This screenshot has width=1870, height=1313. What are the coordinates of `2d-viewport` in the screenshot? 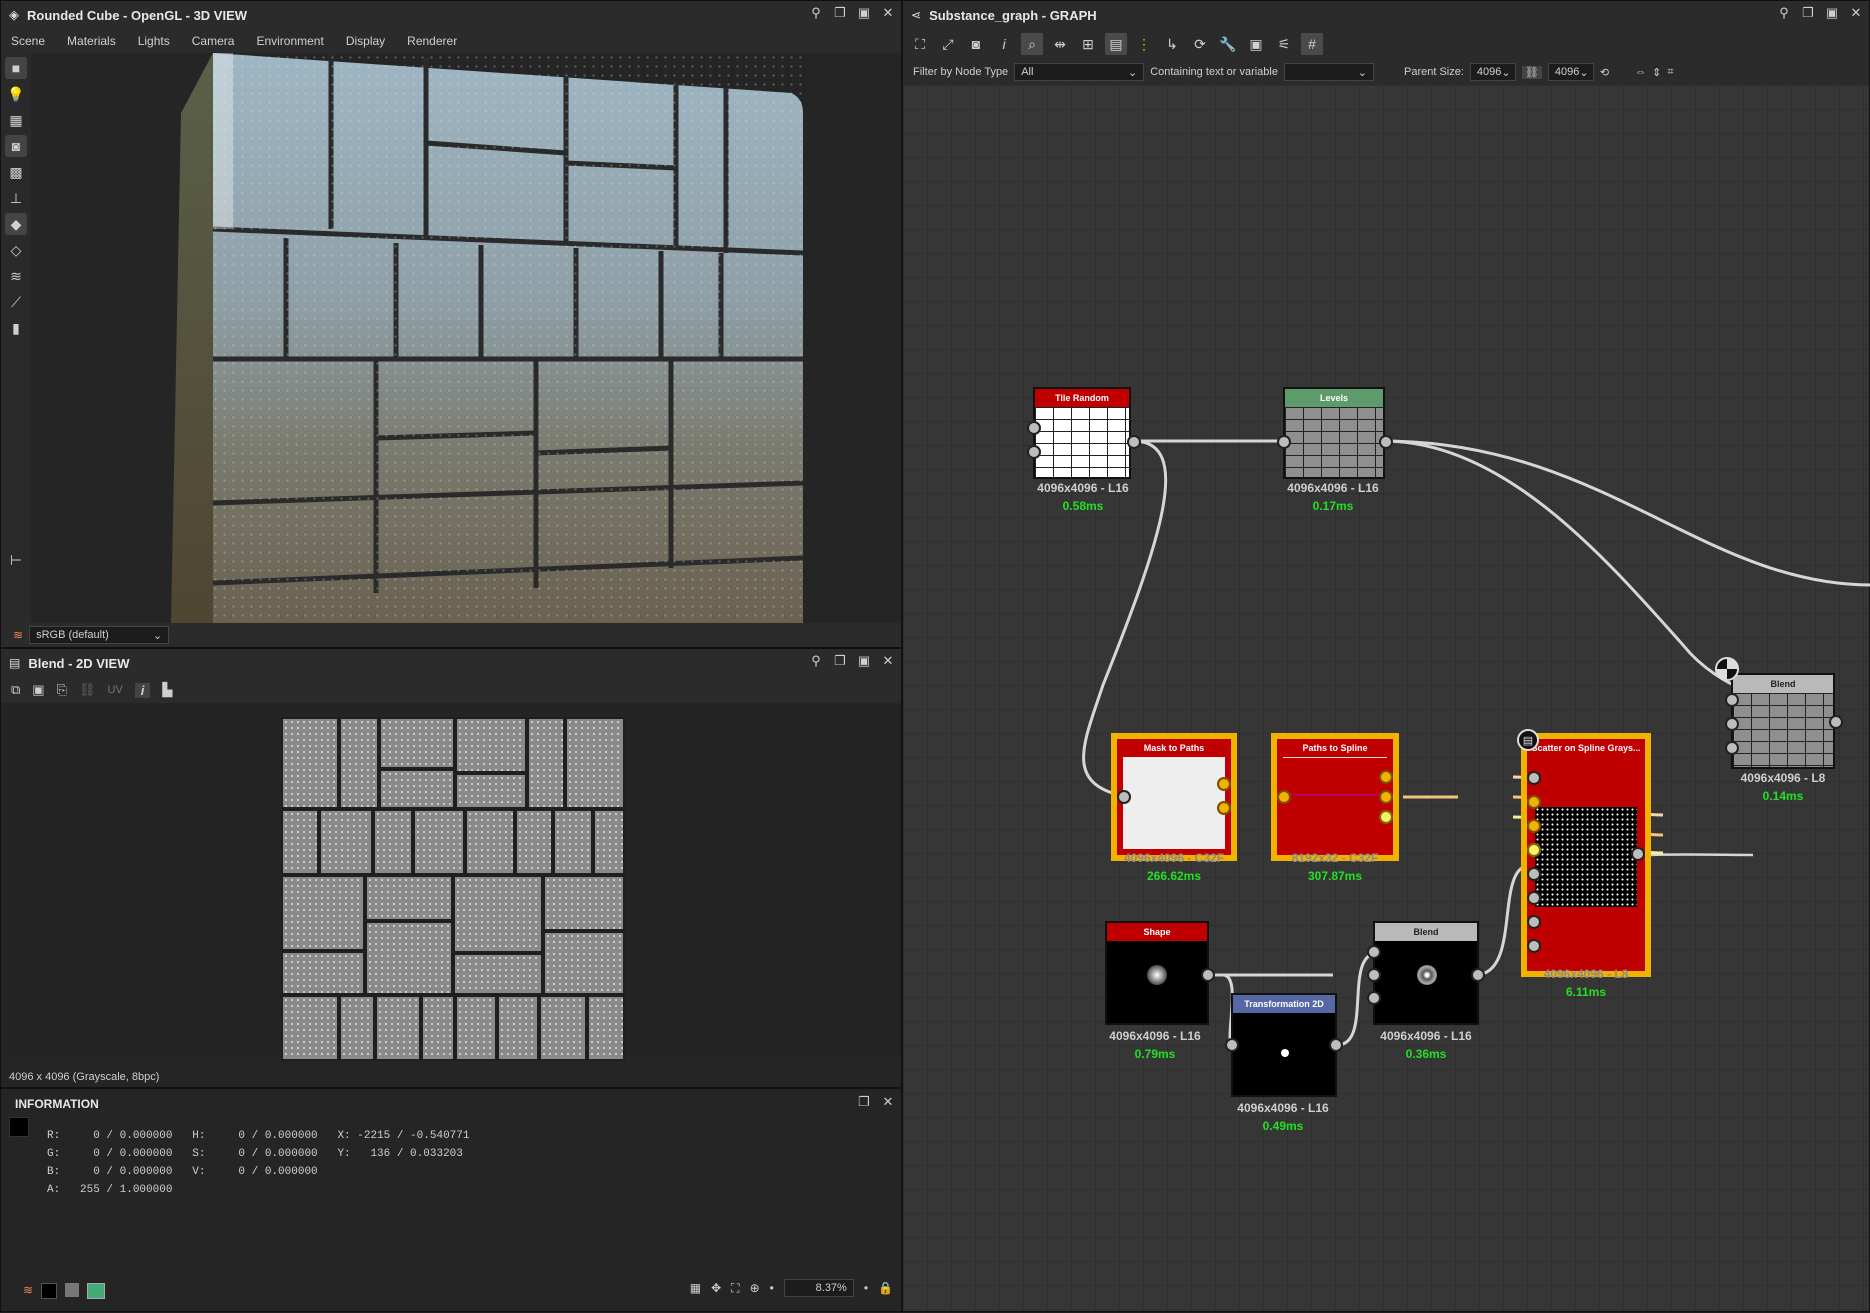 It's located at (451, 882).